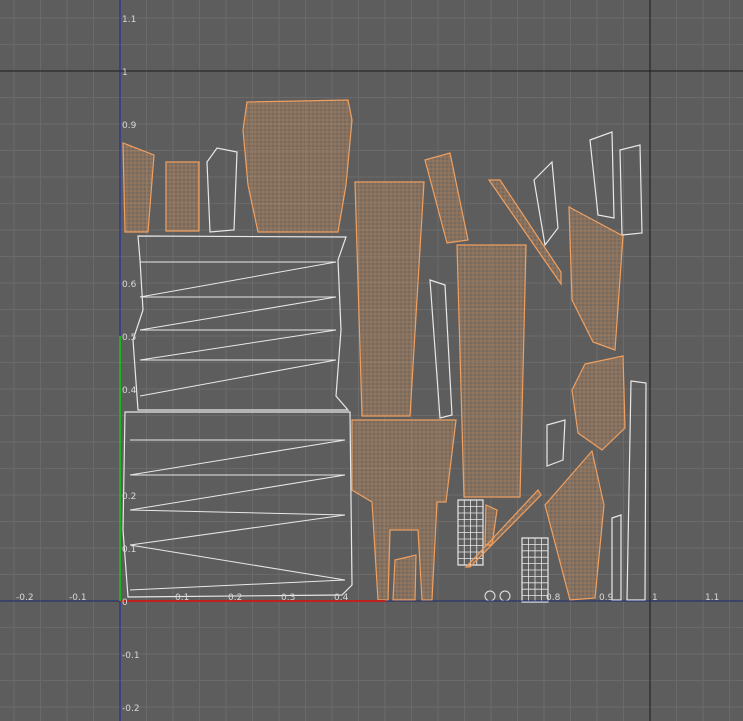 The image size is (743, 721). I want to click on u-tick-label: 1, so click(655, 598).